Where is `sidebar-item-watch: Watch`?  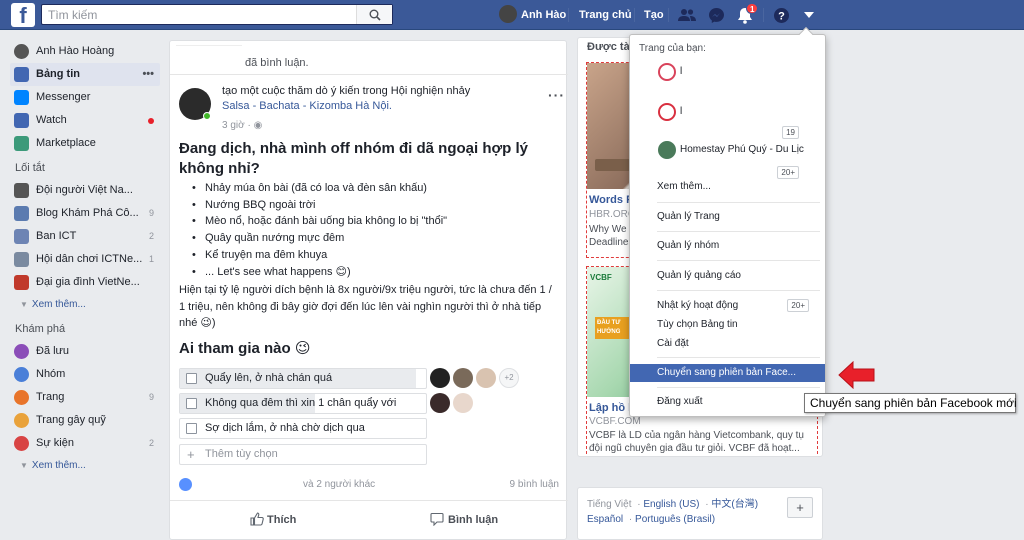 sidebar-item-watch: Watch is located at coordinates (85, 120).